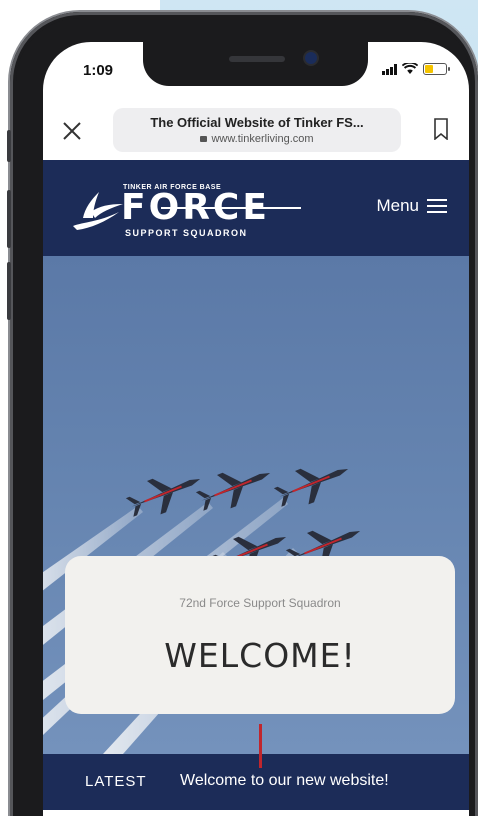 The height and width of the screenshot is (816, 478). I want to click on status-time: 1:09, so click(98, 70).